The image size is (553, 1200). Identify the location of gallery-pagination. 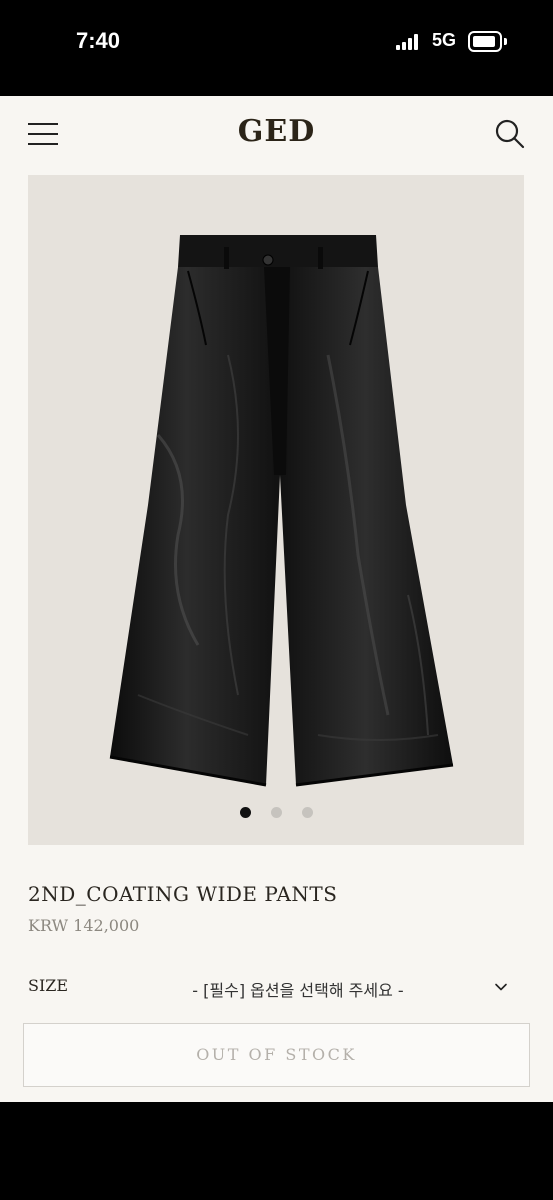
(276, 812).